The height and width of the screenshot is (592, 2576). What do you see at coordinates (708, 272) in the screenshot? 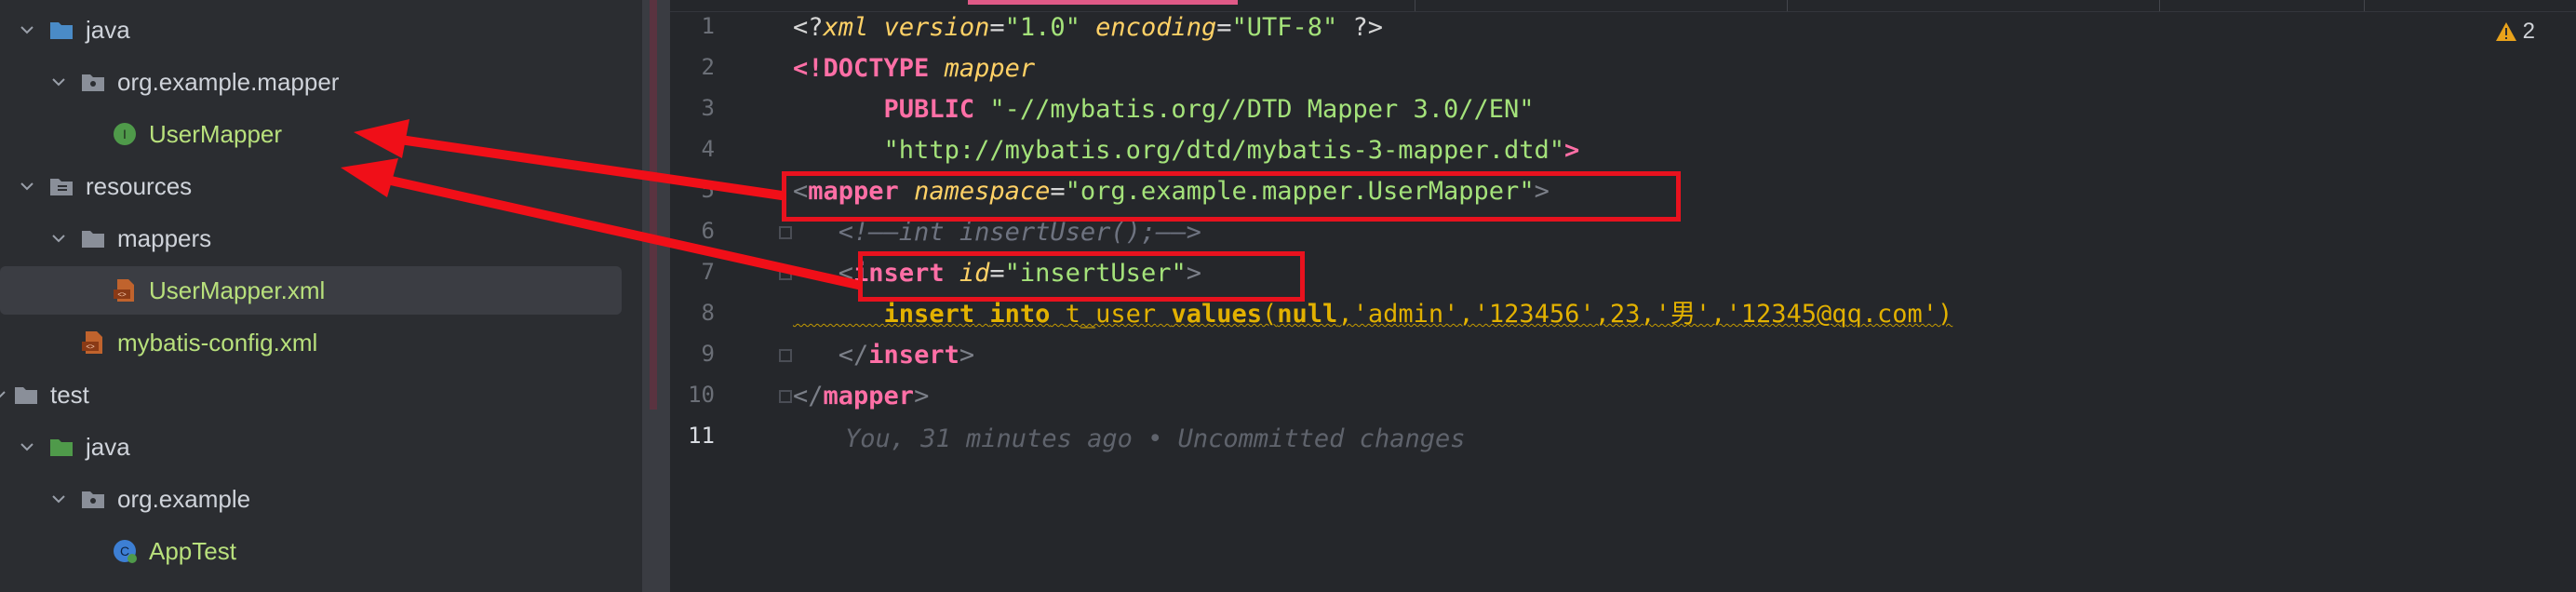
I see `line-number: 7` at bounding box center [708, 272].